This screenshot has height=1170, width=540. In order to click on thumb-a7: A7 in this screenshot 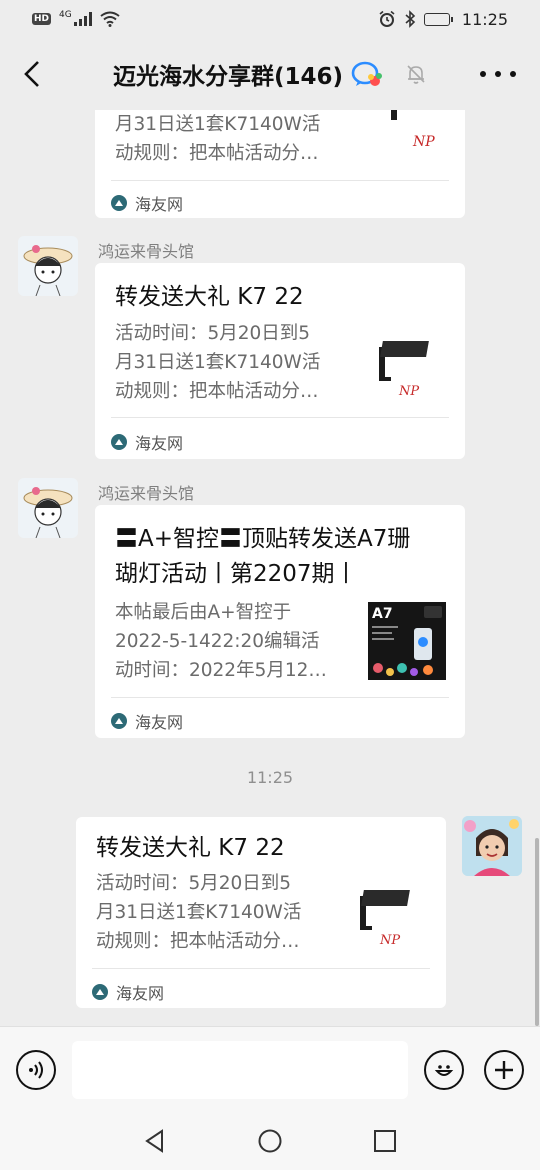, I will do `click(382, 614)`.